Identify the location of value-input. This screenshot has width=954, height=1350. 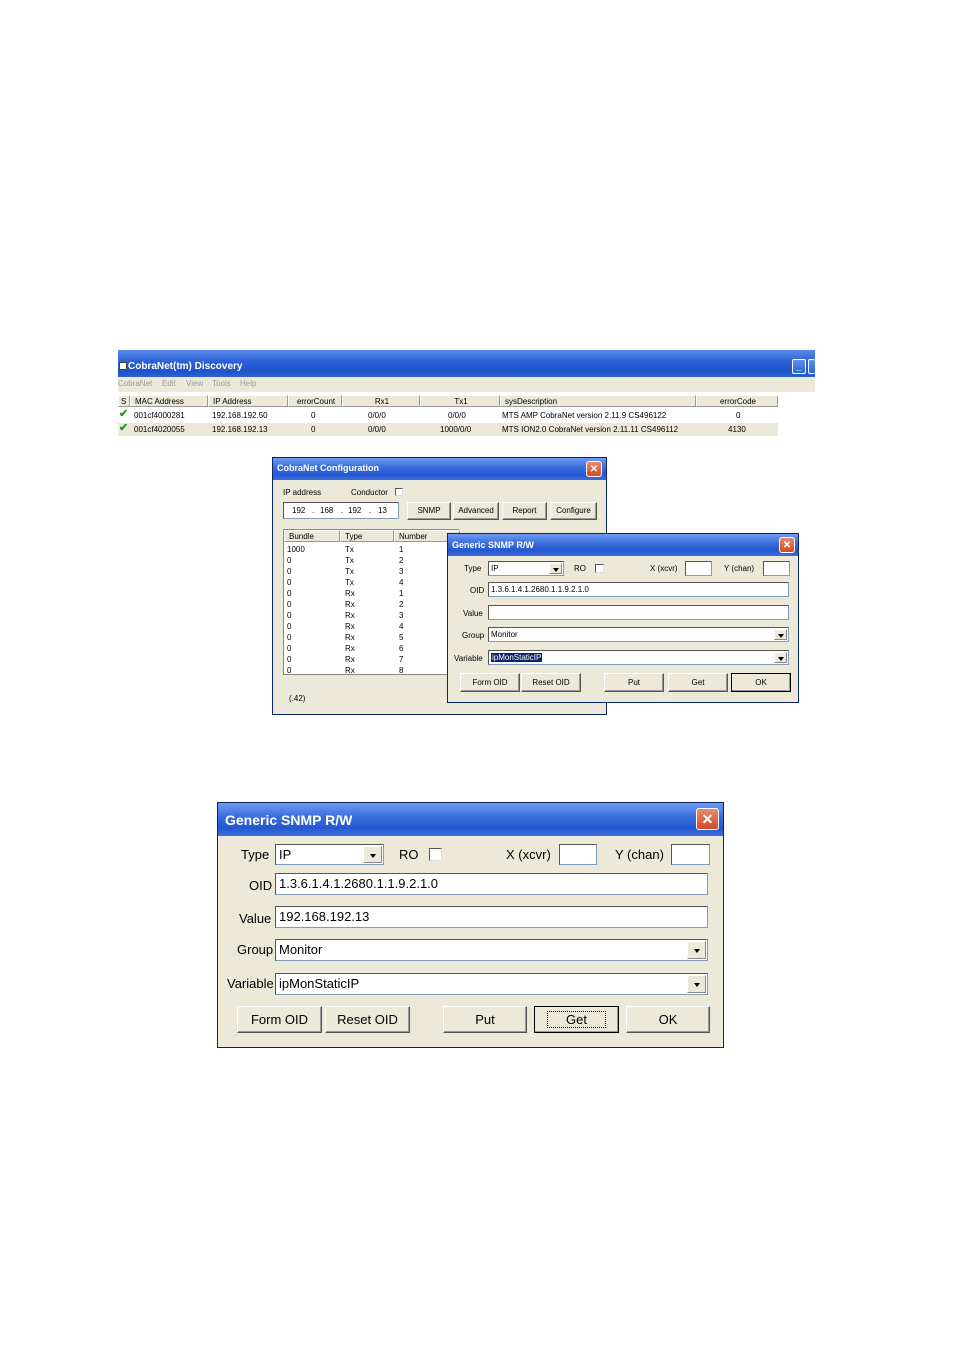
(638, 612).